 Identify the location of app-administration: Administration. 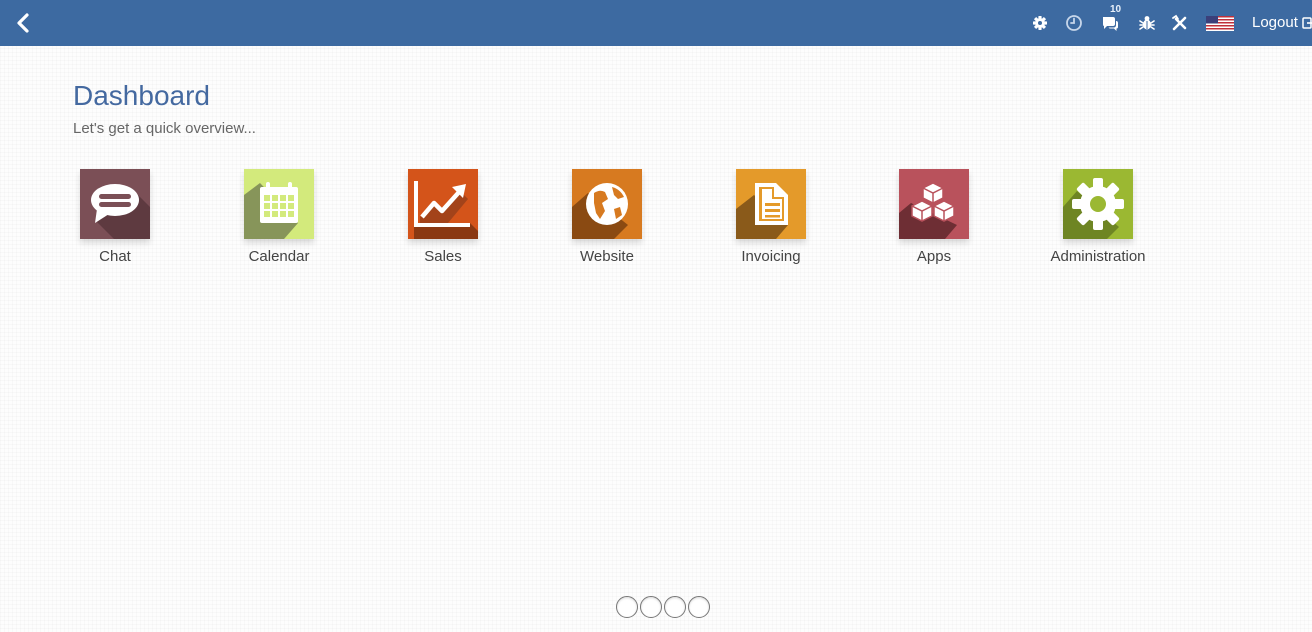
(1098, 219).